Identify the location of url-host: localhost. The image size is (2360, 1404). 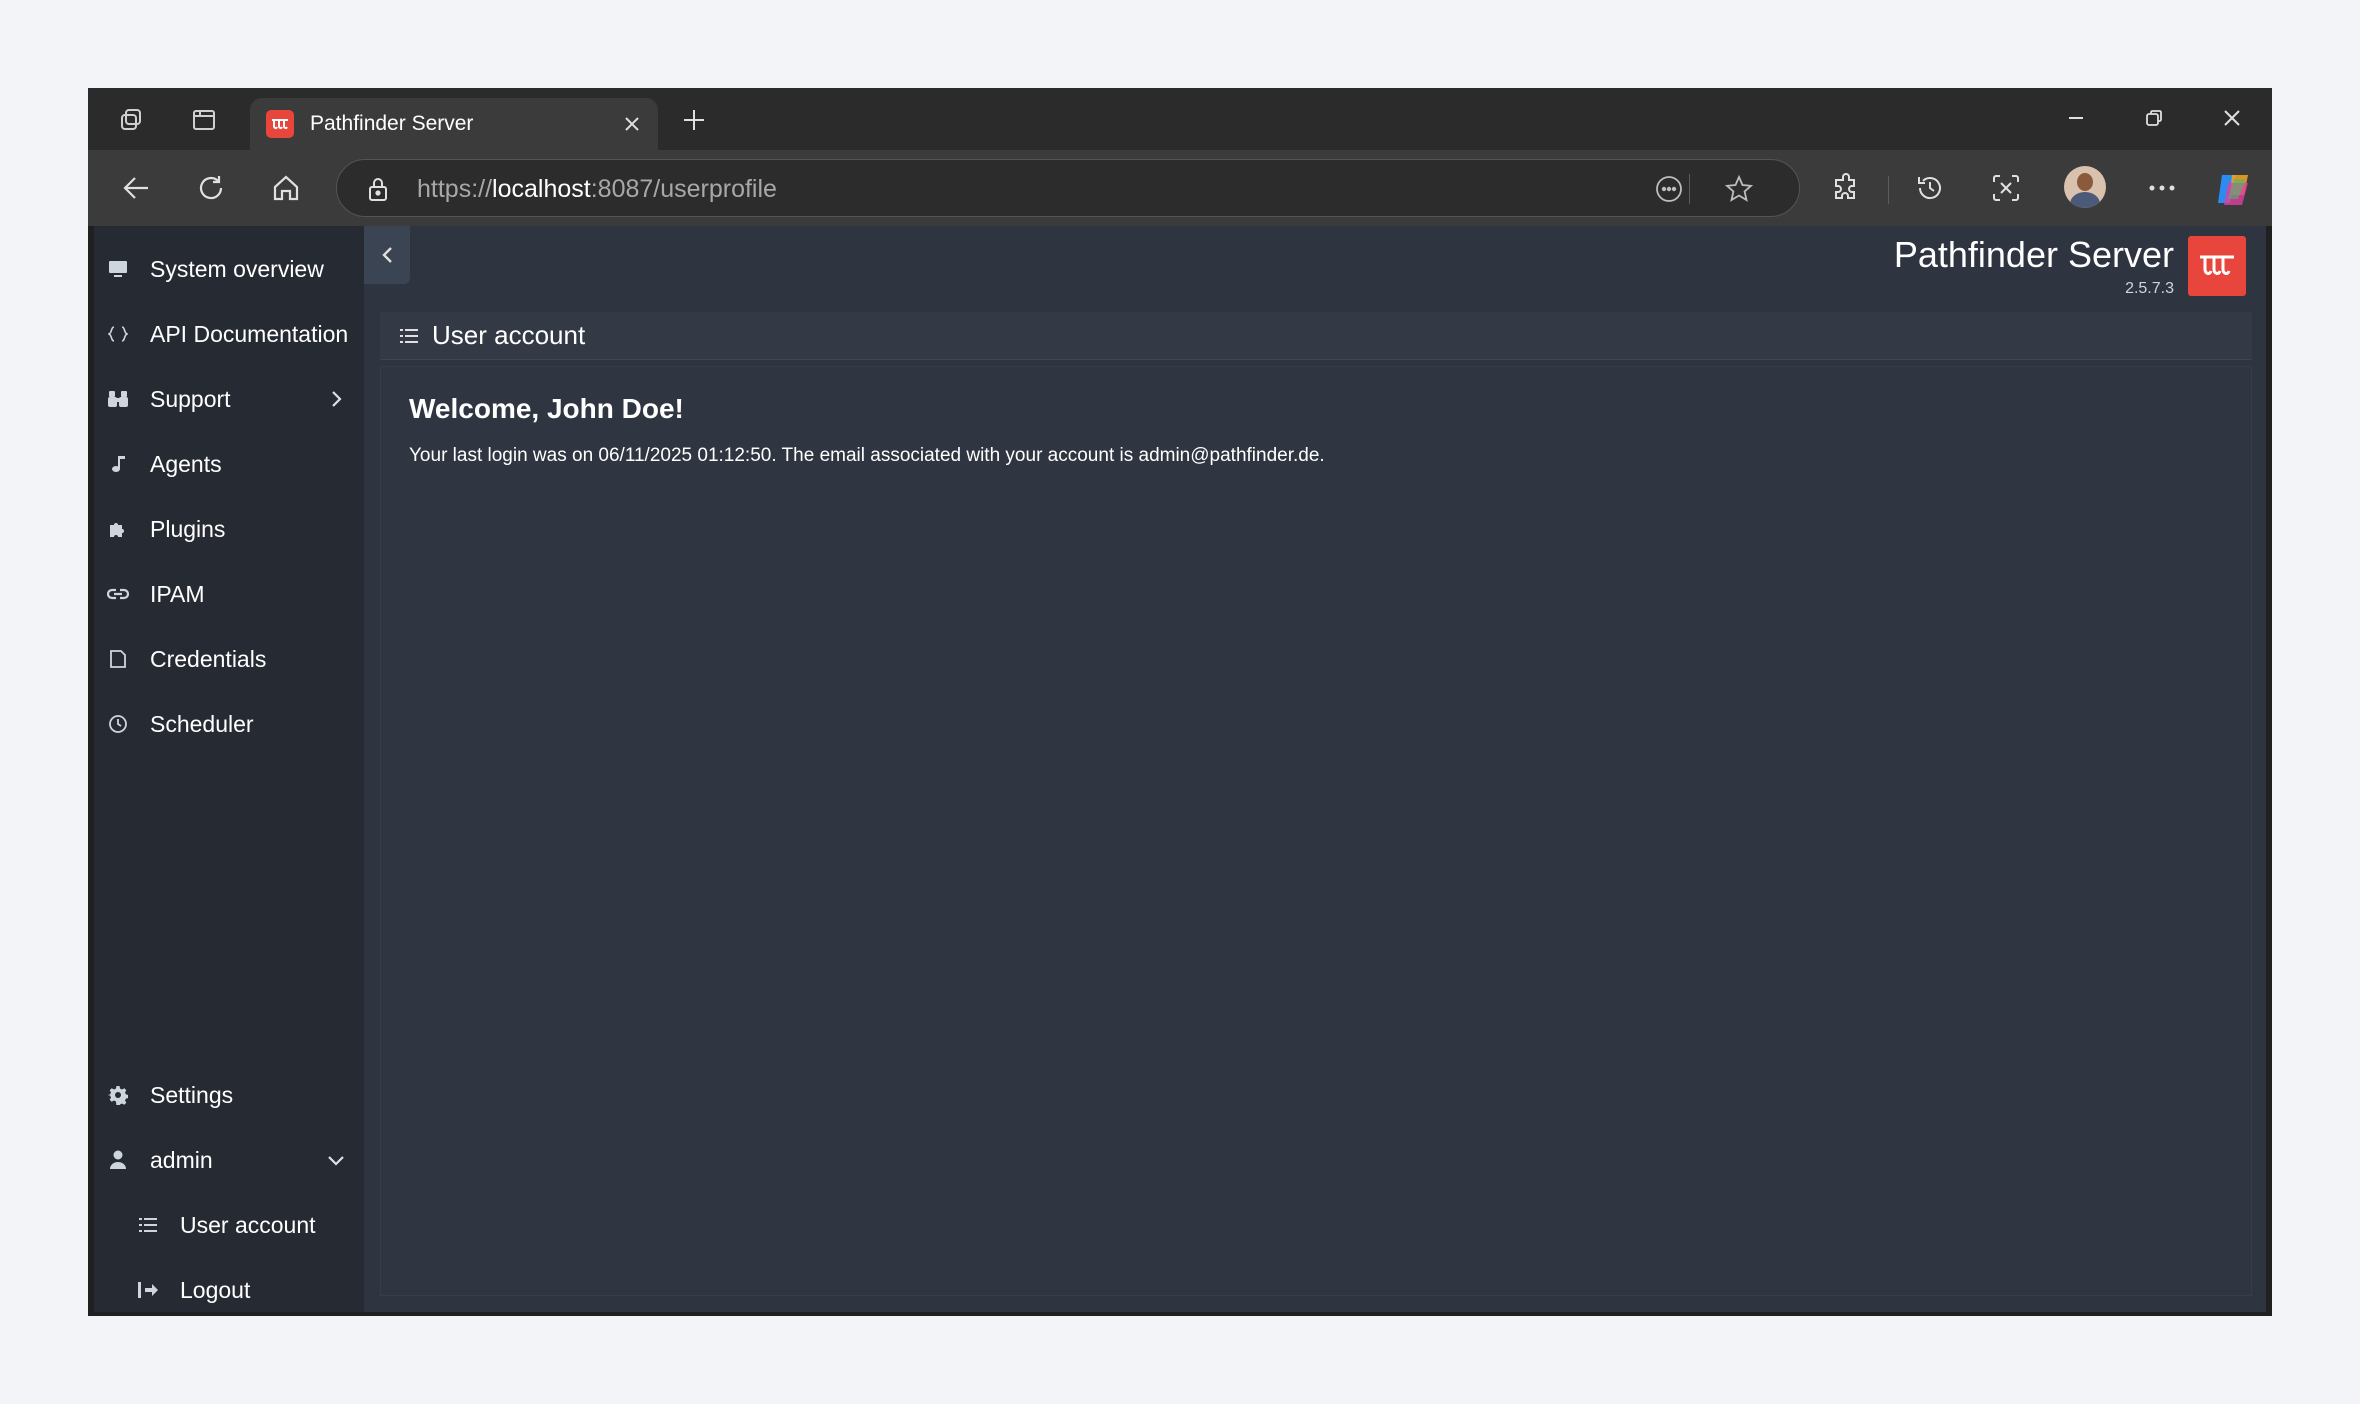
(541, 189).